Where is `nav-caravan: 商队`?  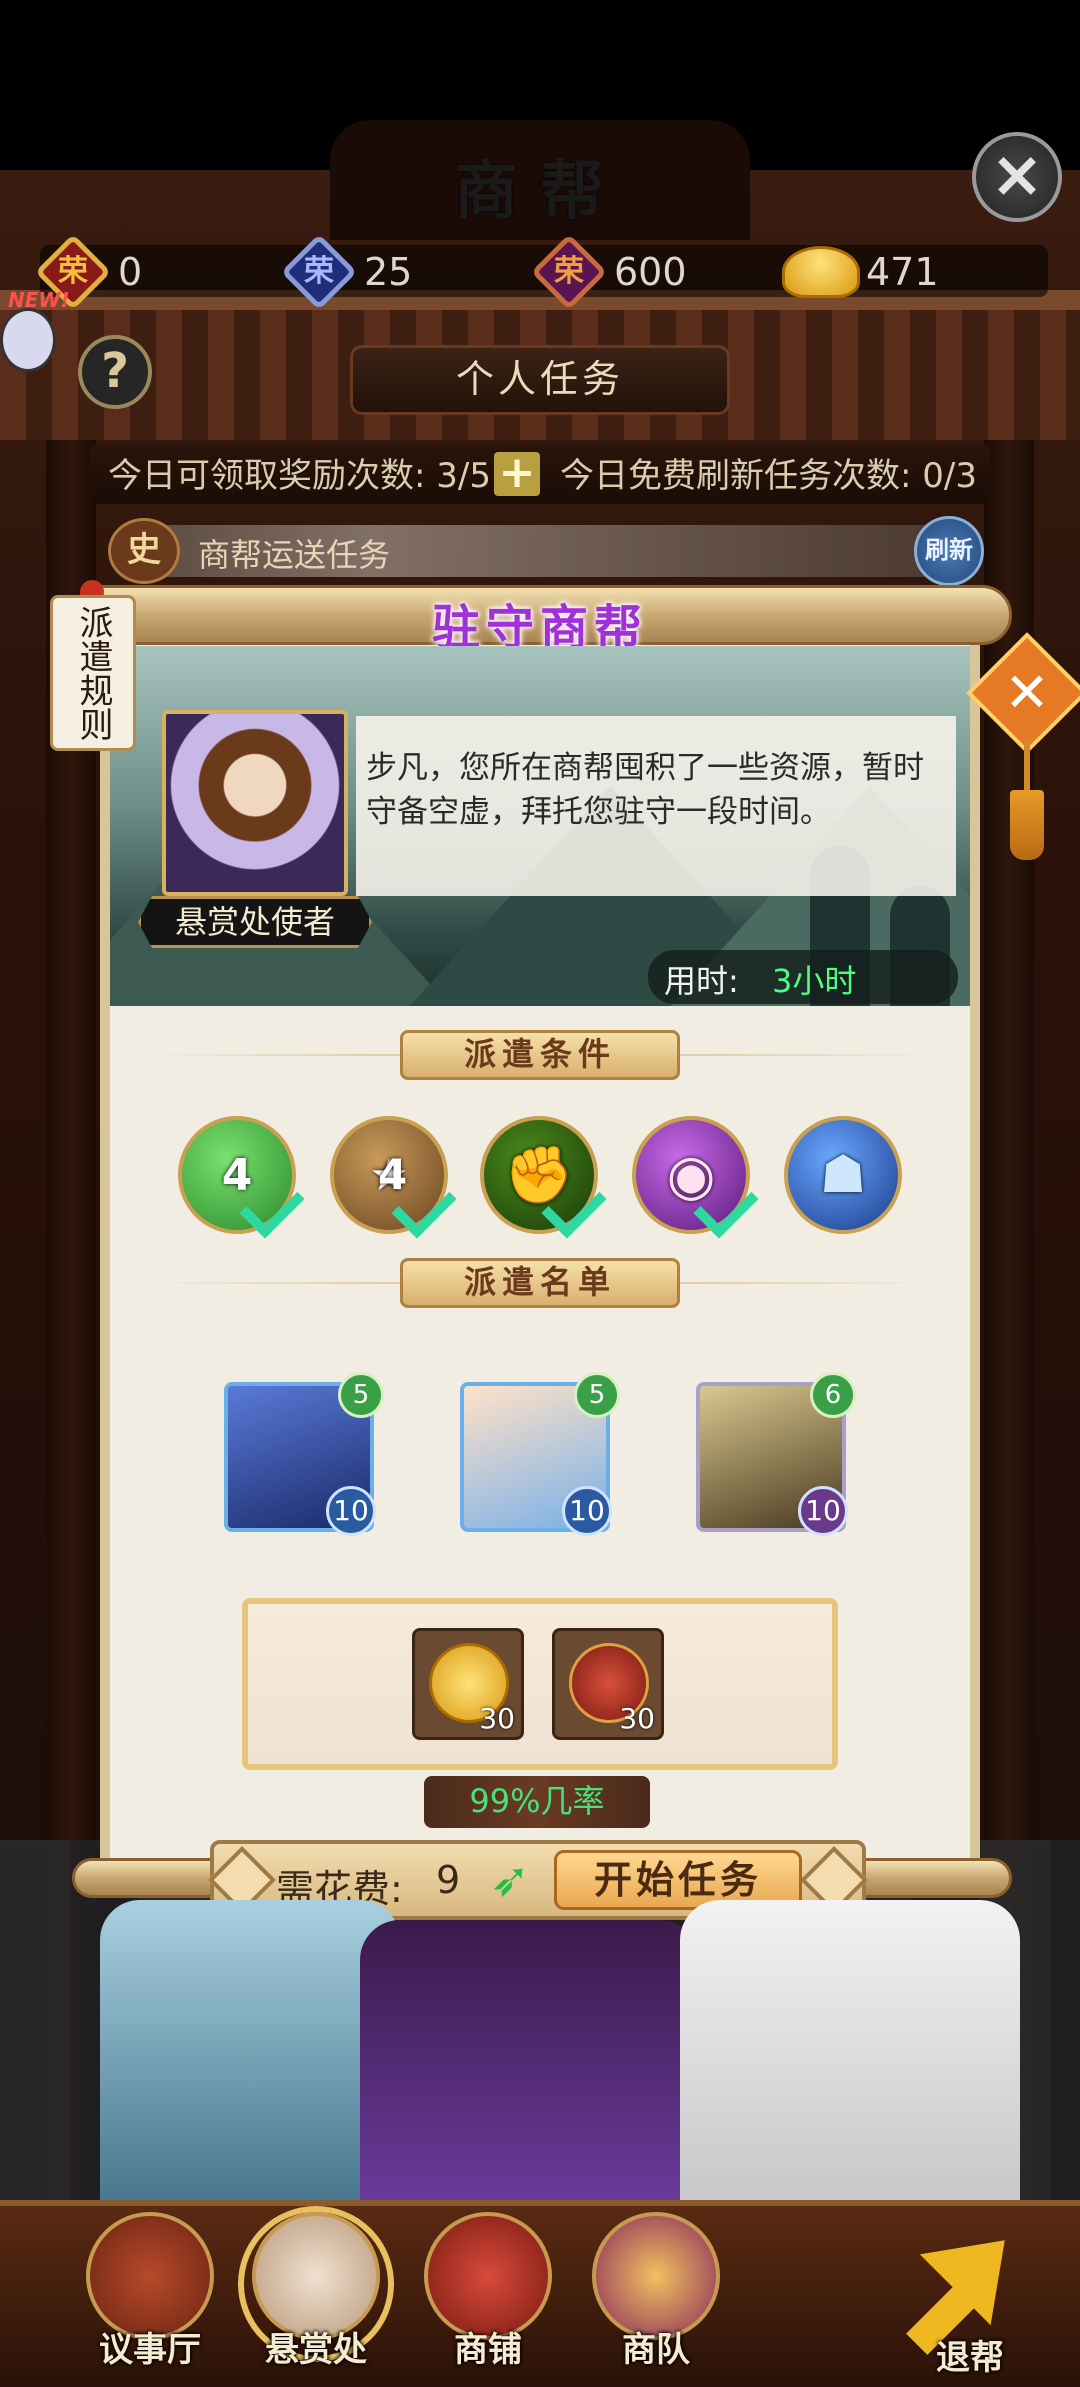 nav-caravan: 商队 is located at coordinates (656, 2292).